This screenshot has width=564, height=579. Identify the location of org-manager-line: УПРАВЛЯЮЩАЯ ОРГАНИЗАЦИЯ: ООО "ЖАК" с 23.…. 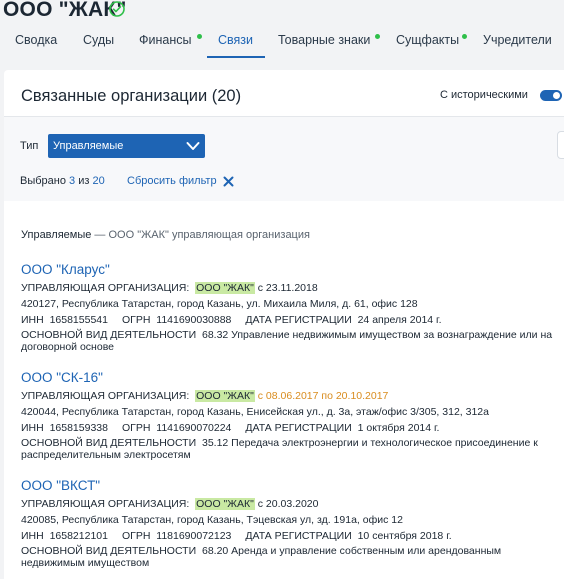
(291, 288).